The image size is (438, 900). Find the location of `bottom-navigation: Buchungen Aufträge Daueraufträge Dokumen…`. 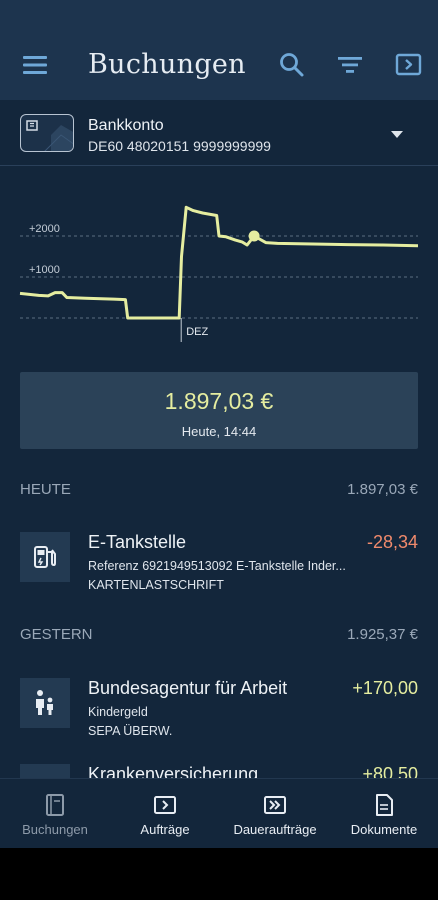

bottom-navigation: Buchungen Aufträge Daueraufträge Dokumen… is located at coordinates (219, 813).